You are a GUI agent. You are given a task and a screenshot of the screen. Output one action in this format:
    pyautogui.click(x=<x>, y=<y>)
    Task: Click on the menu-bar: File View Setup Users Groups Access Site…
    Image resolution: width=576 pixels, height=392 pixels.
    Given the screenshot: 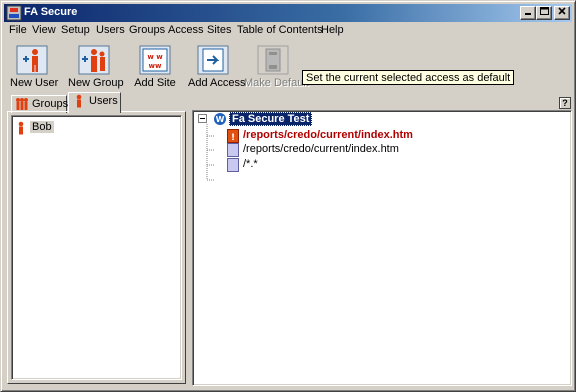 What is the action you would take?
    pyautogui.click(x=288, y=30)
    